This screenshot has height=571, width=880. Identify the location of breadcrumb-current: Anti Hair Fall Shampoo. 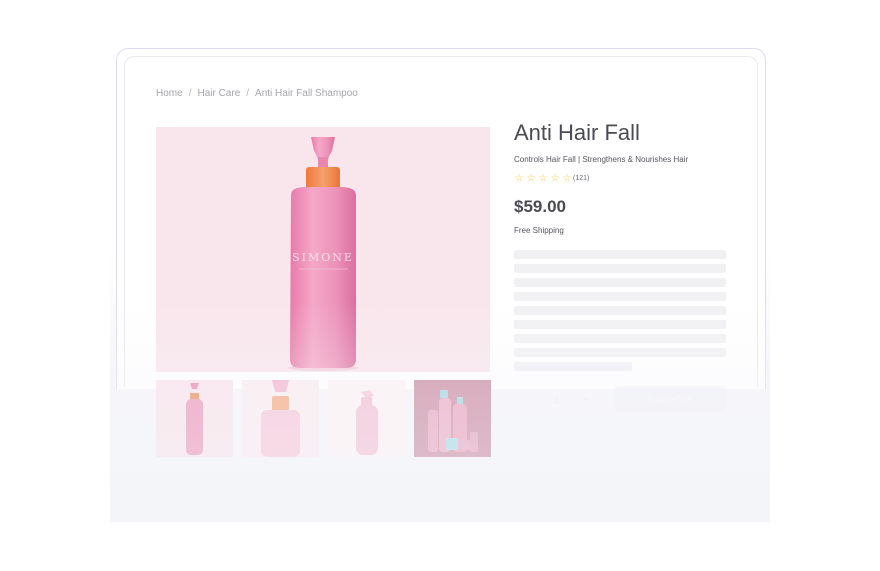
(306, 93).